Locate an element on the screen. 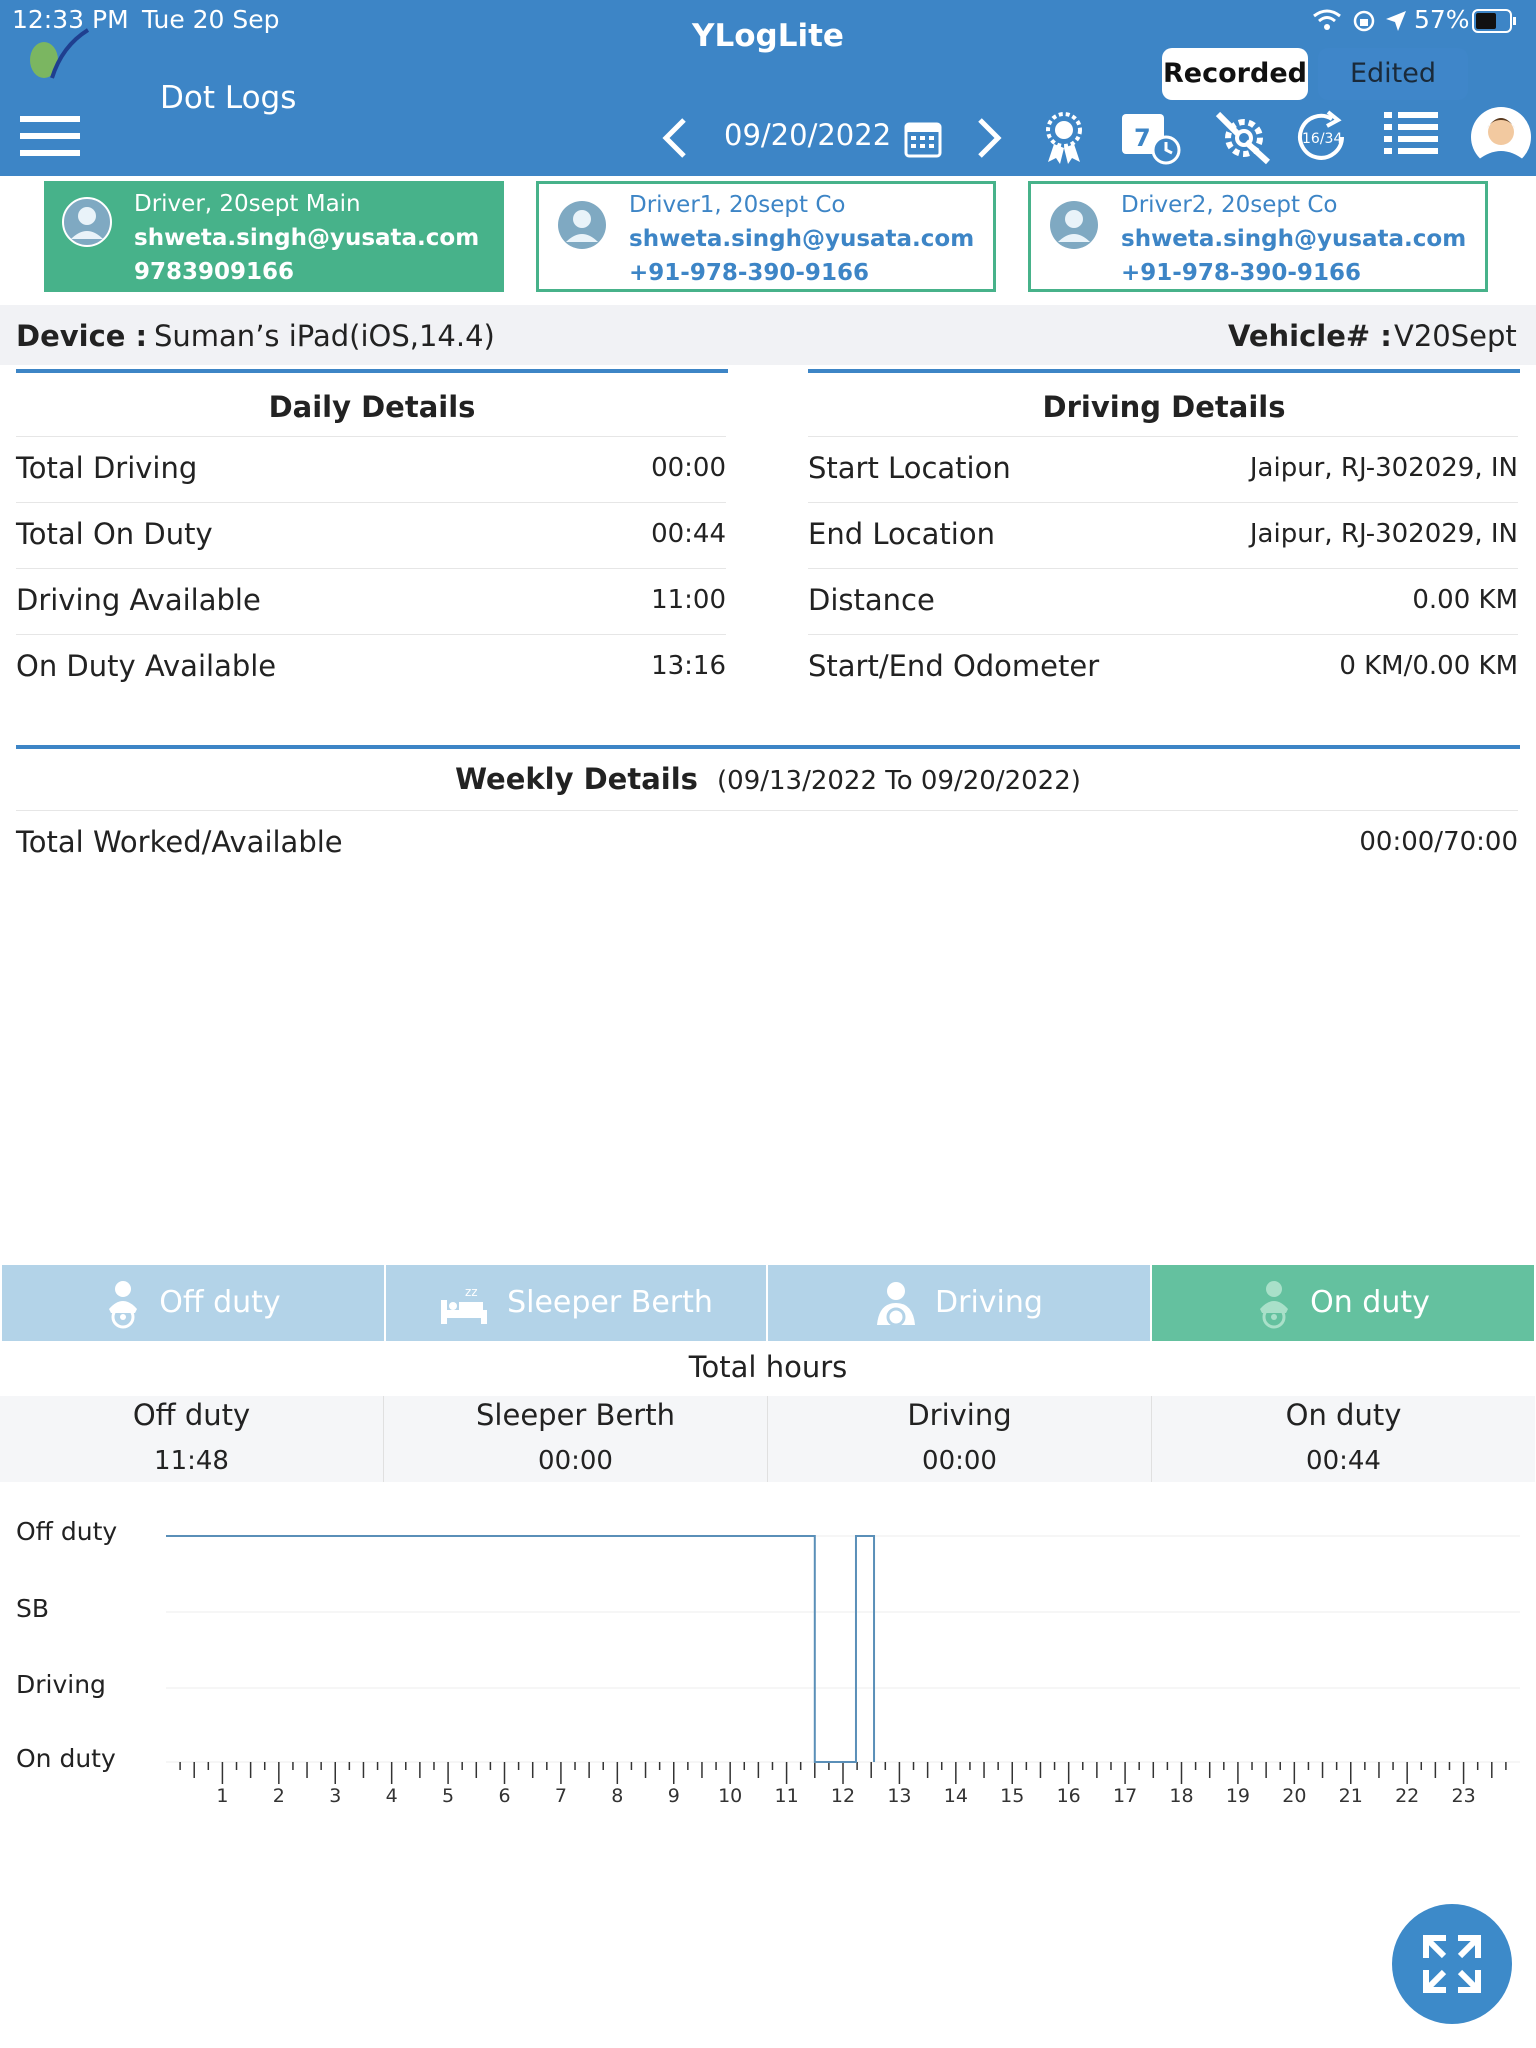 Image resolution: width=1536 pixels, height=2048 pixels. calendar-clock-icon: 7 is located at coordinates (1150, 136).